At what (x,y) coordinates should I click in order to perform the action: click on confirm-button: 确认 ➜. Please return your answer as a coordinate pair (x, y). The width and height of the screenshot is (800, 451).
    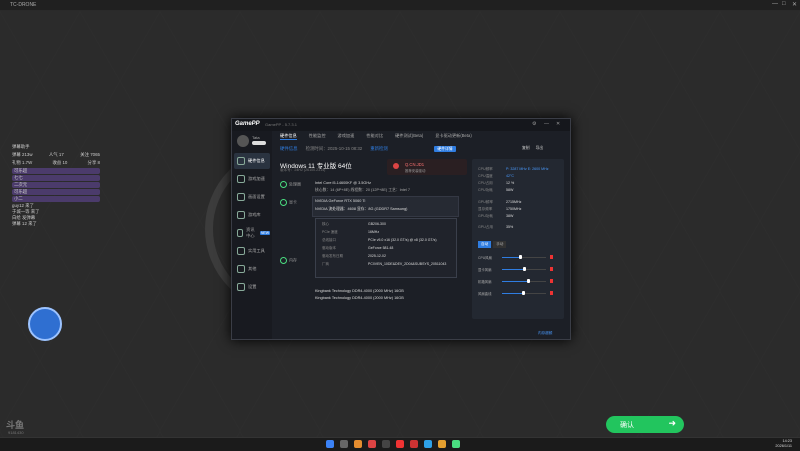
    Looking at the image, I should click on (645, 424).